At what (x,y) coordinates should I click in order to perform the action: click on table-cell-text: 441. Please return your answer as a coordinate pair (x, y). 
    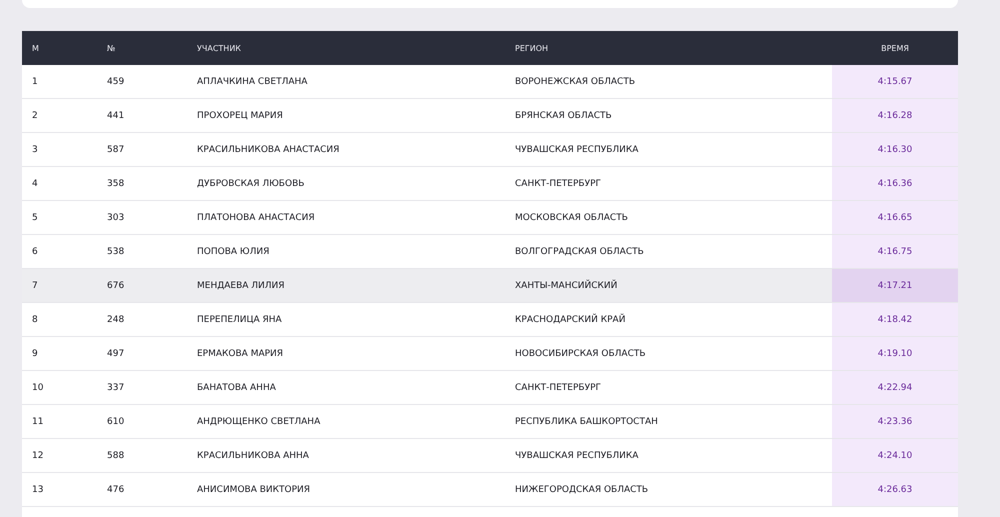
    Looking at the image, I should click on (116, 115).